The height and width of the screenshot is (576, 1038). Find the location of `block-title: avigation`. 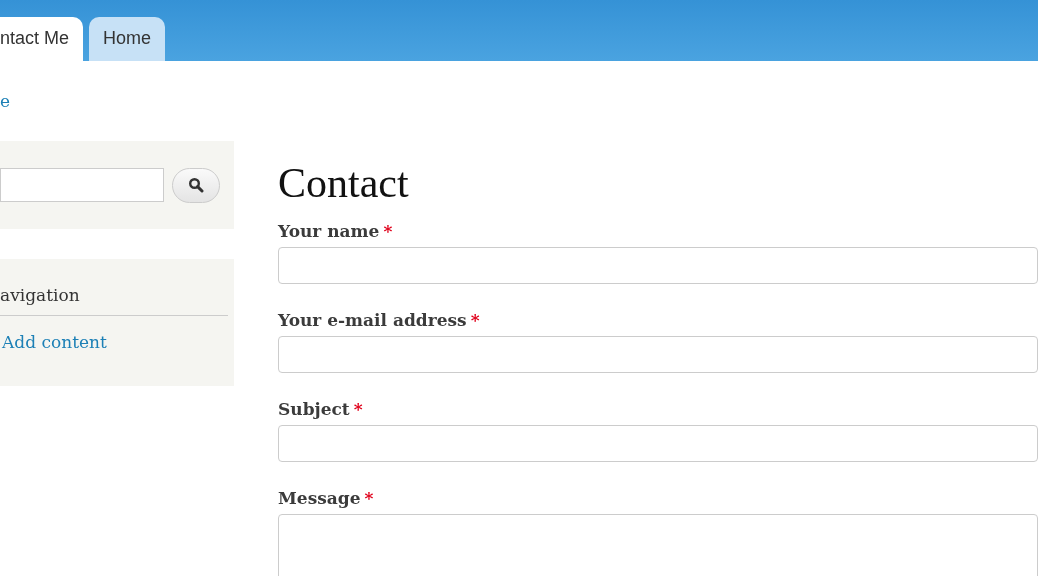

block-title: avigation is located at coordinates (40, 296).